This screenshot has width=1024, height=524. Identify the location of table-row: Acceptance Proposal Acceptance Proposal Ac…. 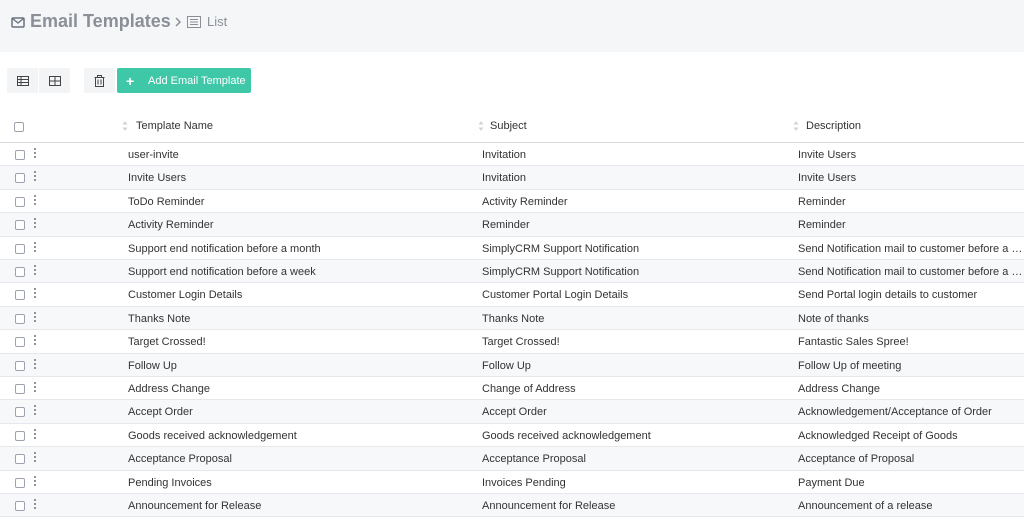
(512, 459).